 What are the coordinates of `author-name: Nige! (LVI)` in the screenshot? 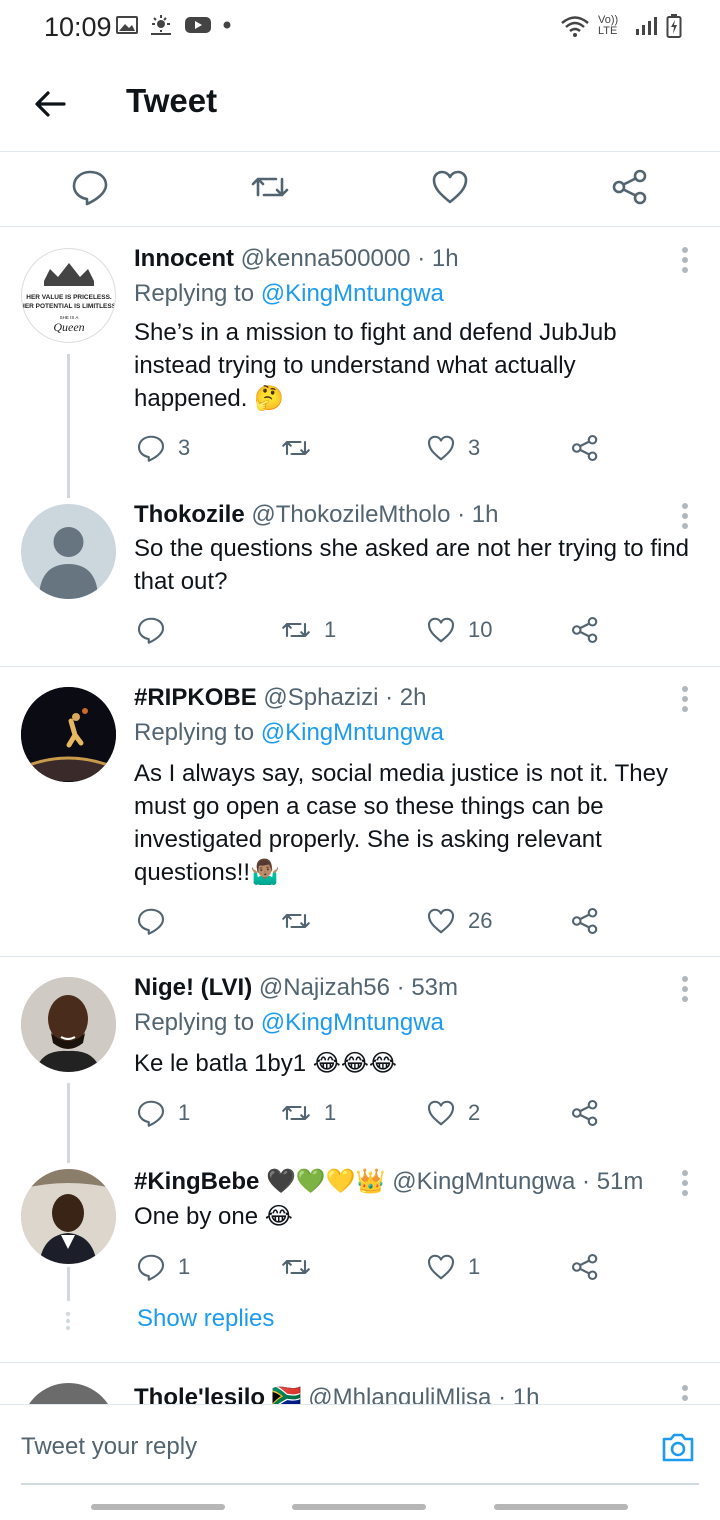 It's located at (193, 987).